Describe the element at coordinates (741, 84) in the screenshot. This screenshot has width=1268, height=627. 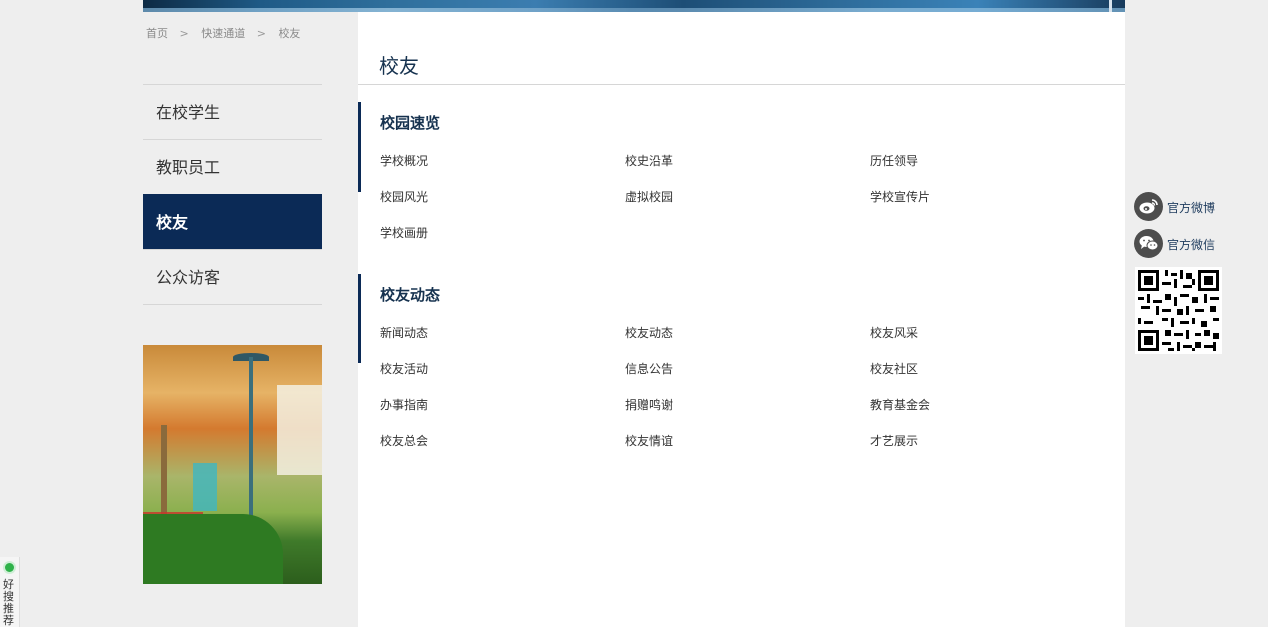
I see `title-divider` at that location.